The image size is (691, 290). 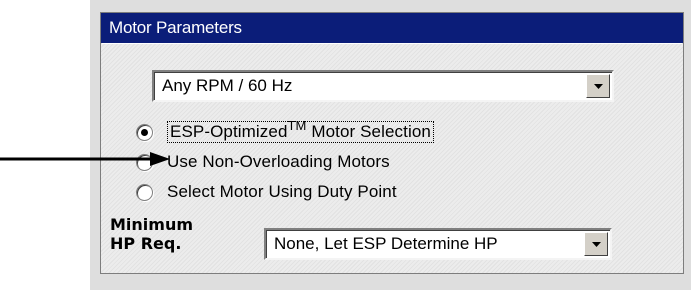 What do you see at coordinates (227, 85) in the screenshot?
I see `speed-select-value: Any RPM / 60 Hz` at bounding box center [227, 85].